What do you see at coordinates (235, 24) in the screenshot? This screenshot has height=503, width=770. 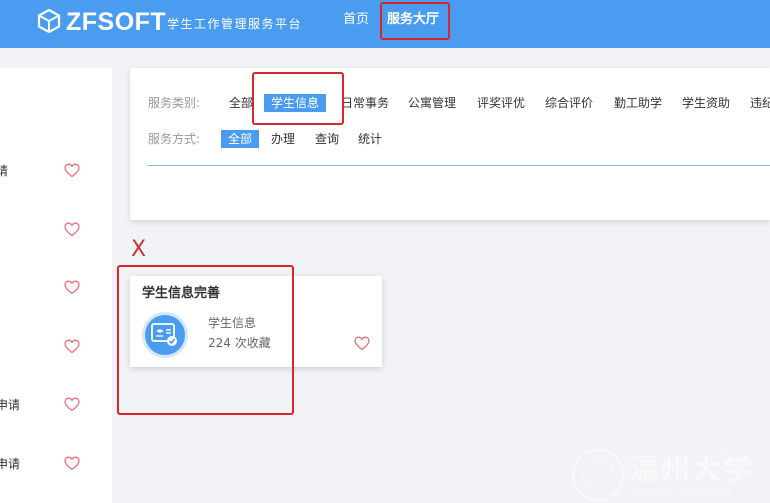 I see `platform-subtitle: 学生工作管理服务平台` at bounding box center [235, 24].